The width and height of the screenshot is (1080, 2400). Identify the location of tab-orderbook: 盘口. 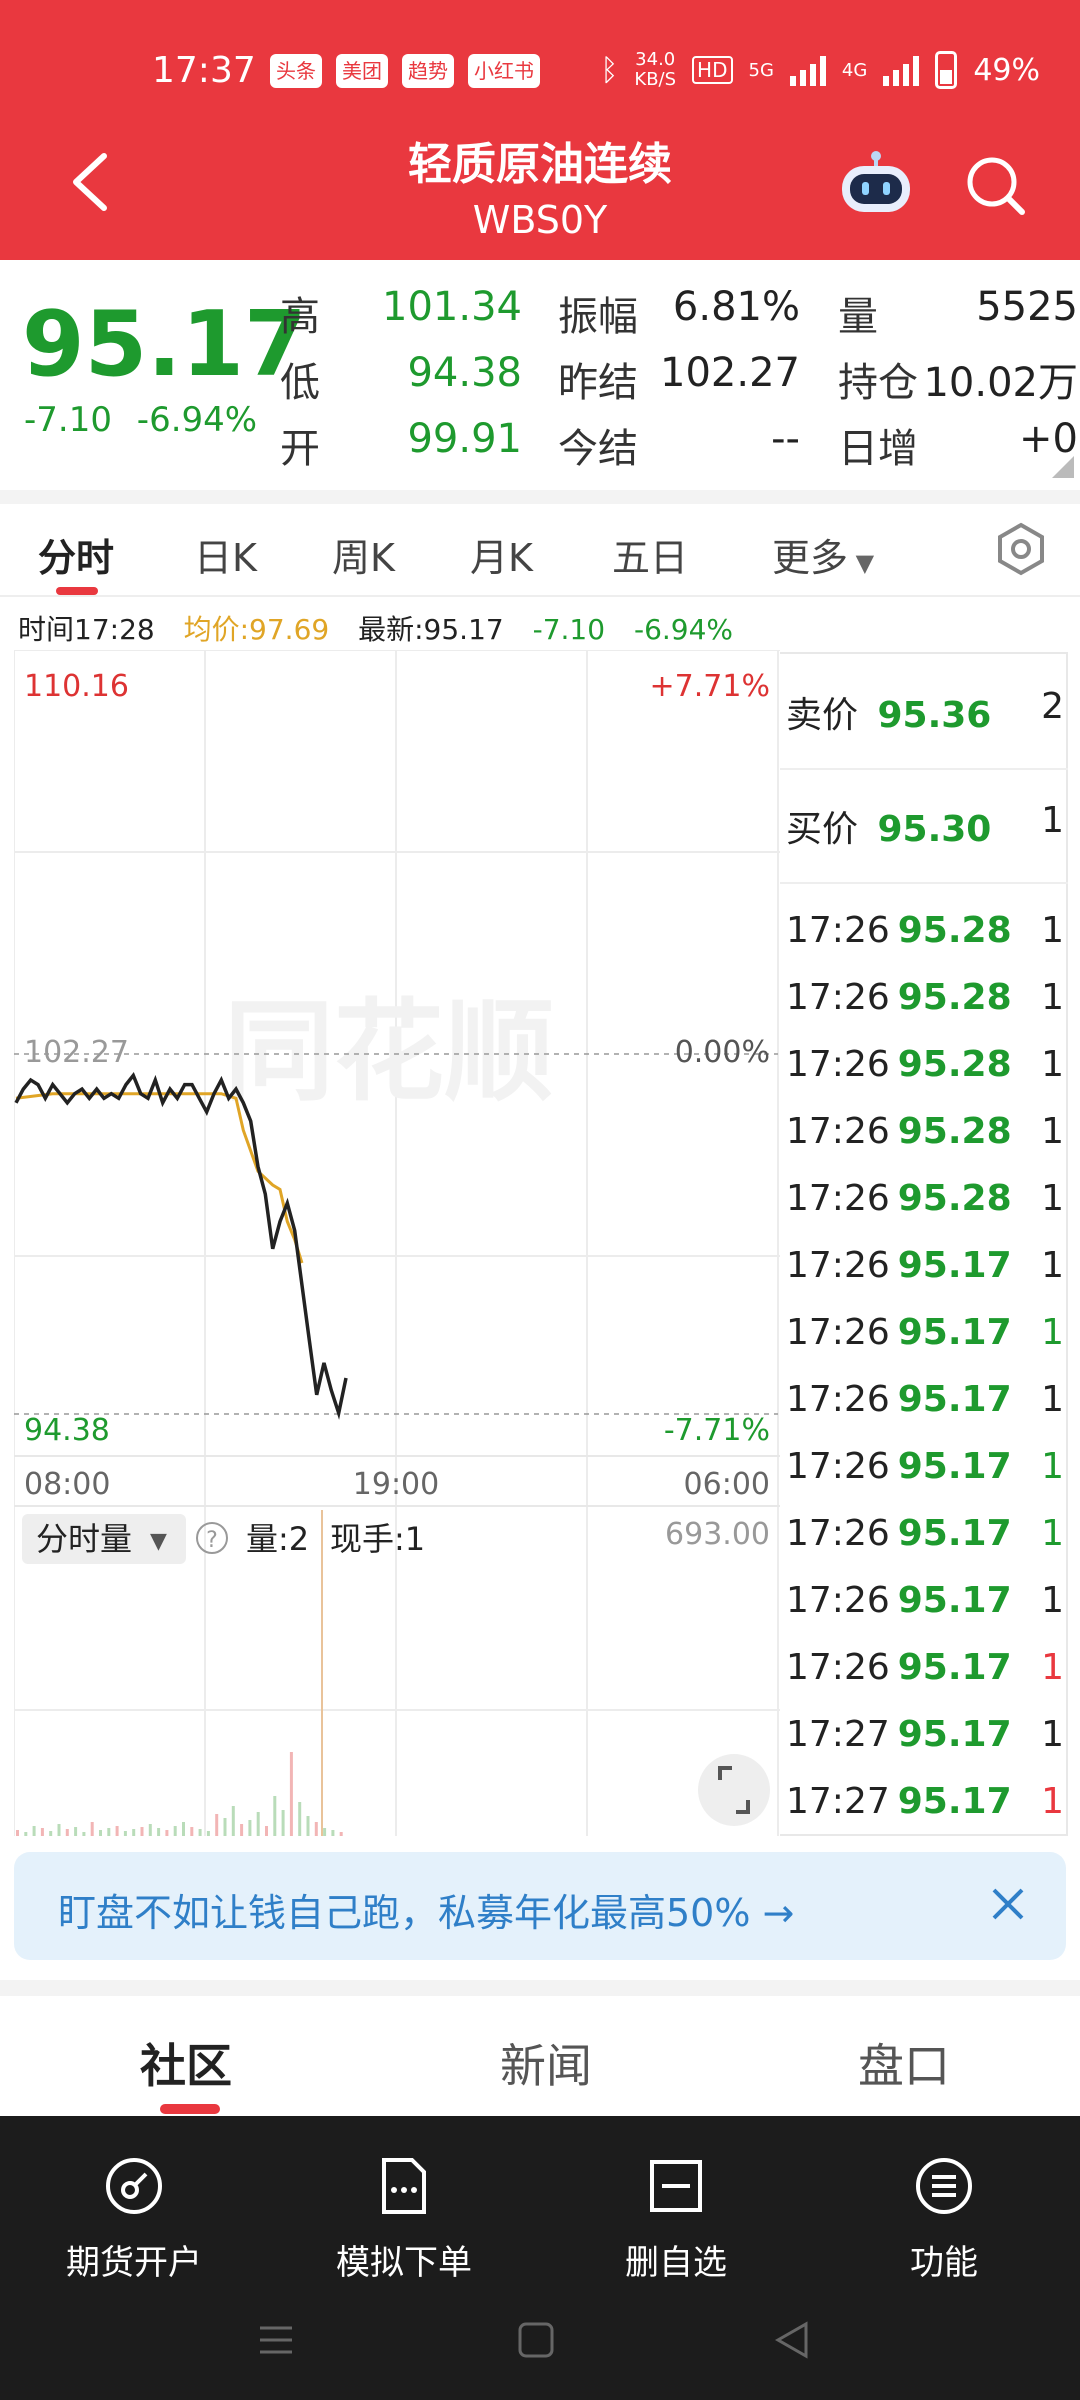
(904, 2063).